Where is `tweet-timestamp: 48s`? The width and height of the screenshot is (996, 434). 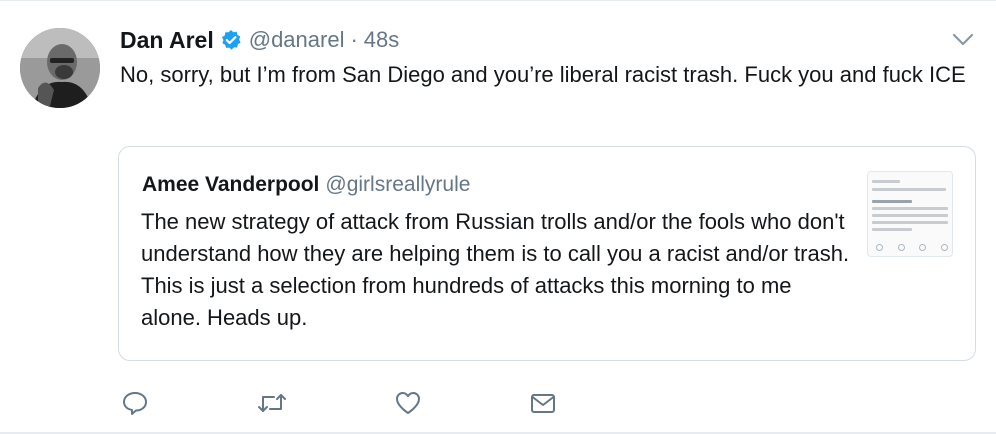
tweet-timestamp: 48s is located at coordinates (381, 40).